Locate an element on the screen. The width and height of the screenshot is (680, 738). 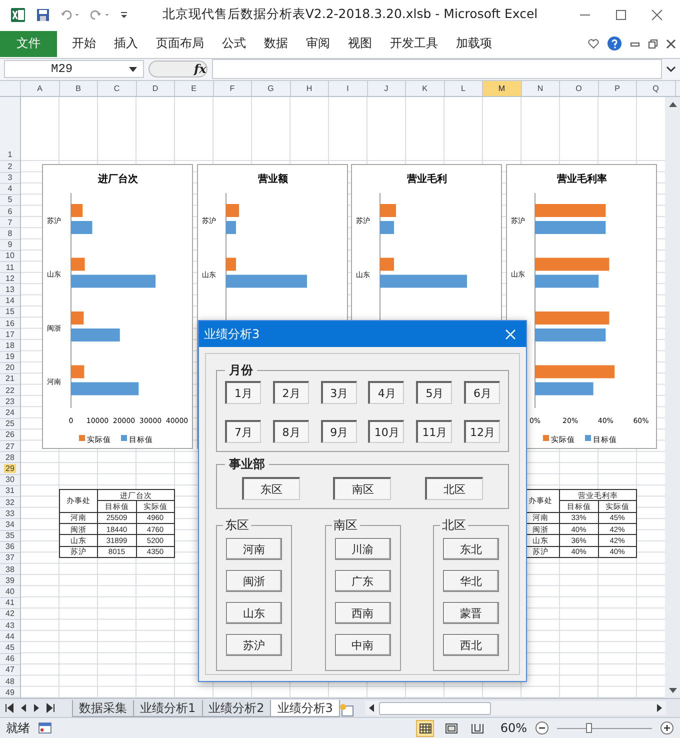
column-header: H is located at coordinates (309, 88).